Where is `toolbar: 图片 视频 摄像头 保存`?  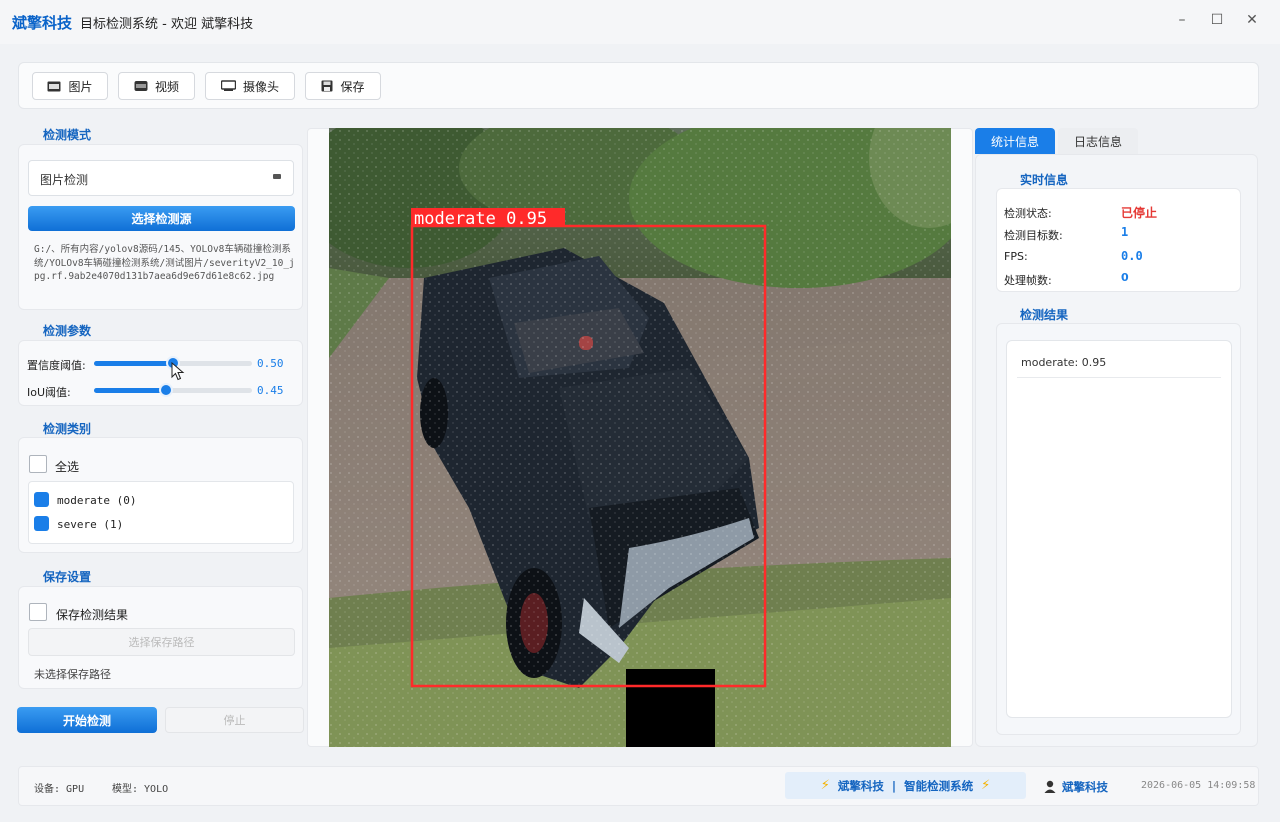 toolbar: 图片 视频 摄像头 保存 is located at coordinates (638, 85).